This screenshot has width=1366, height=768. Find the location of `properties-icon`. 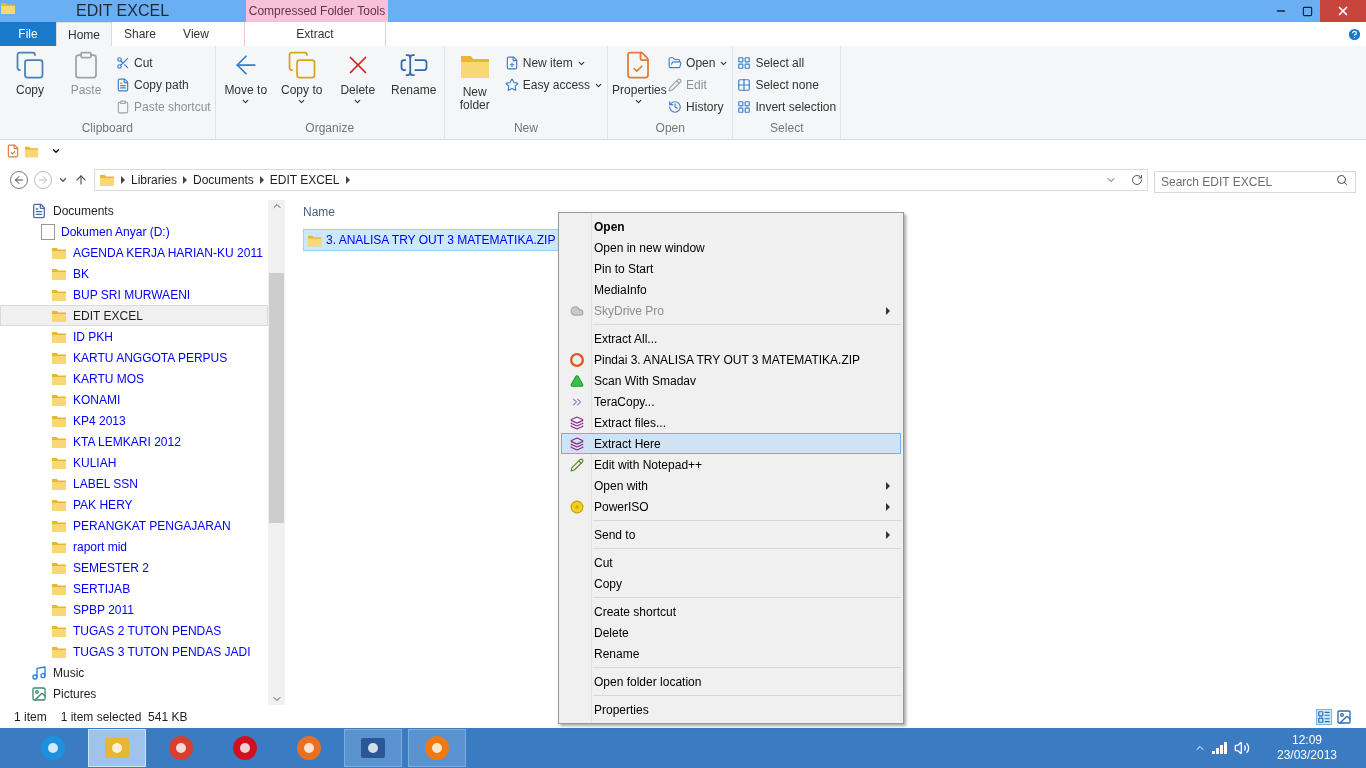

properties-icon is located at coordinates (13, 151).